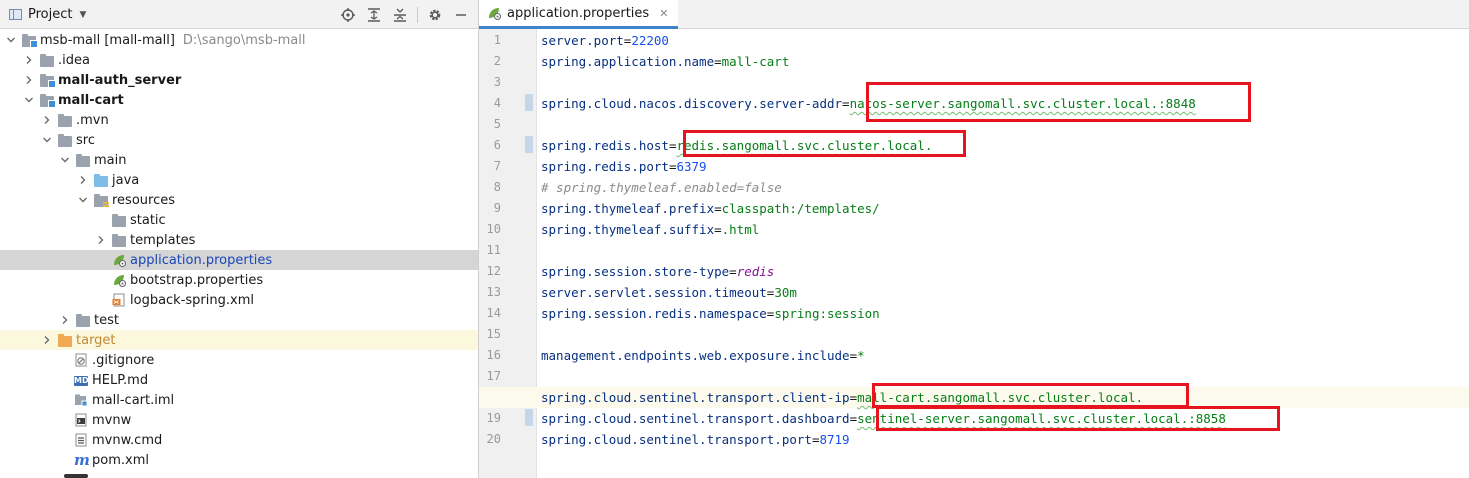  What do you see at coordinates (239, 120) in the screenshot?
I see `tree-item-mvn-folder: .mvn` at bounding box center [239, 120].